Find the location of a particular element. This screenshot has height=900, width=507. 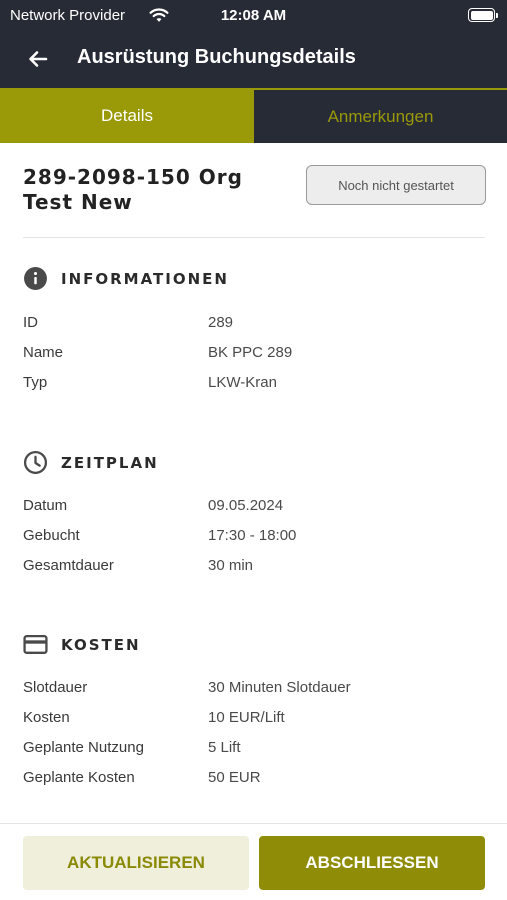

row-value: 50 EUR is located at coordinates (234, 777).